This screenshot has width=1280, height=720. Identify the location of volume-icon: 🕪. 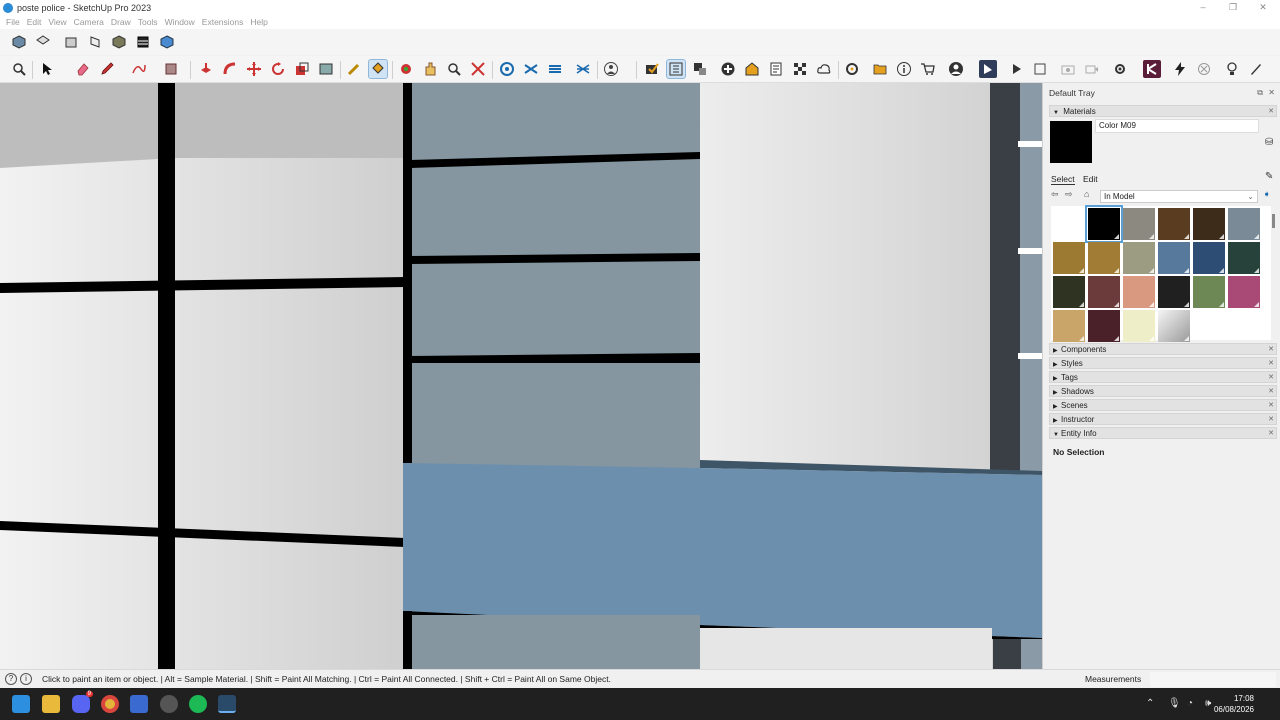
(1208, 703).